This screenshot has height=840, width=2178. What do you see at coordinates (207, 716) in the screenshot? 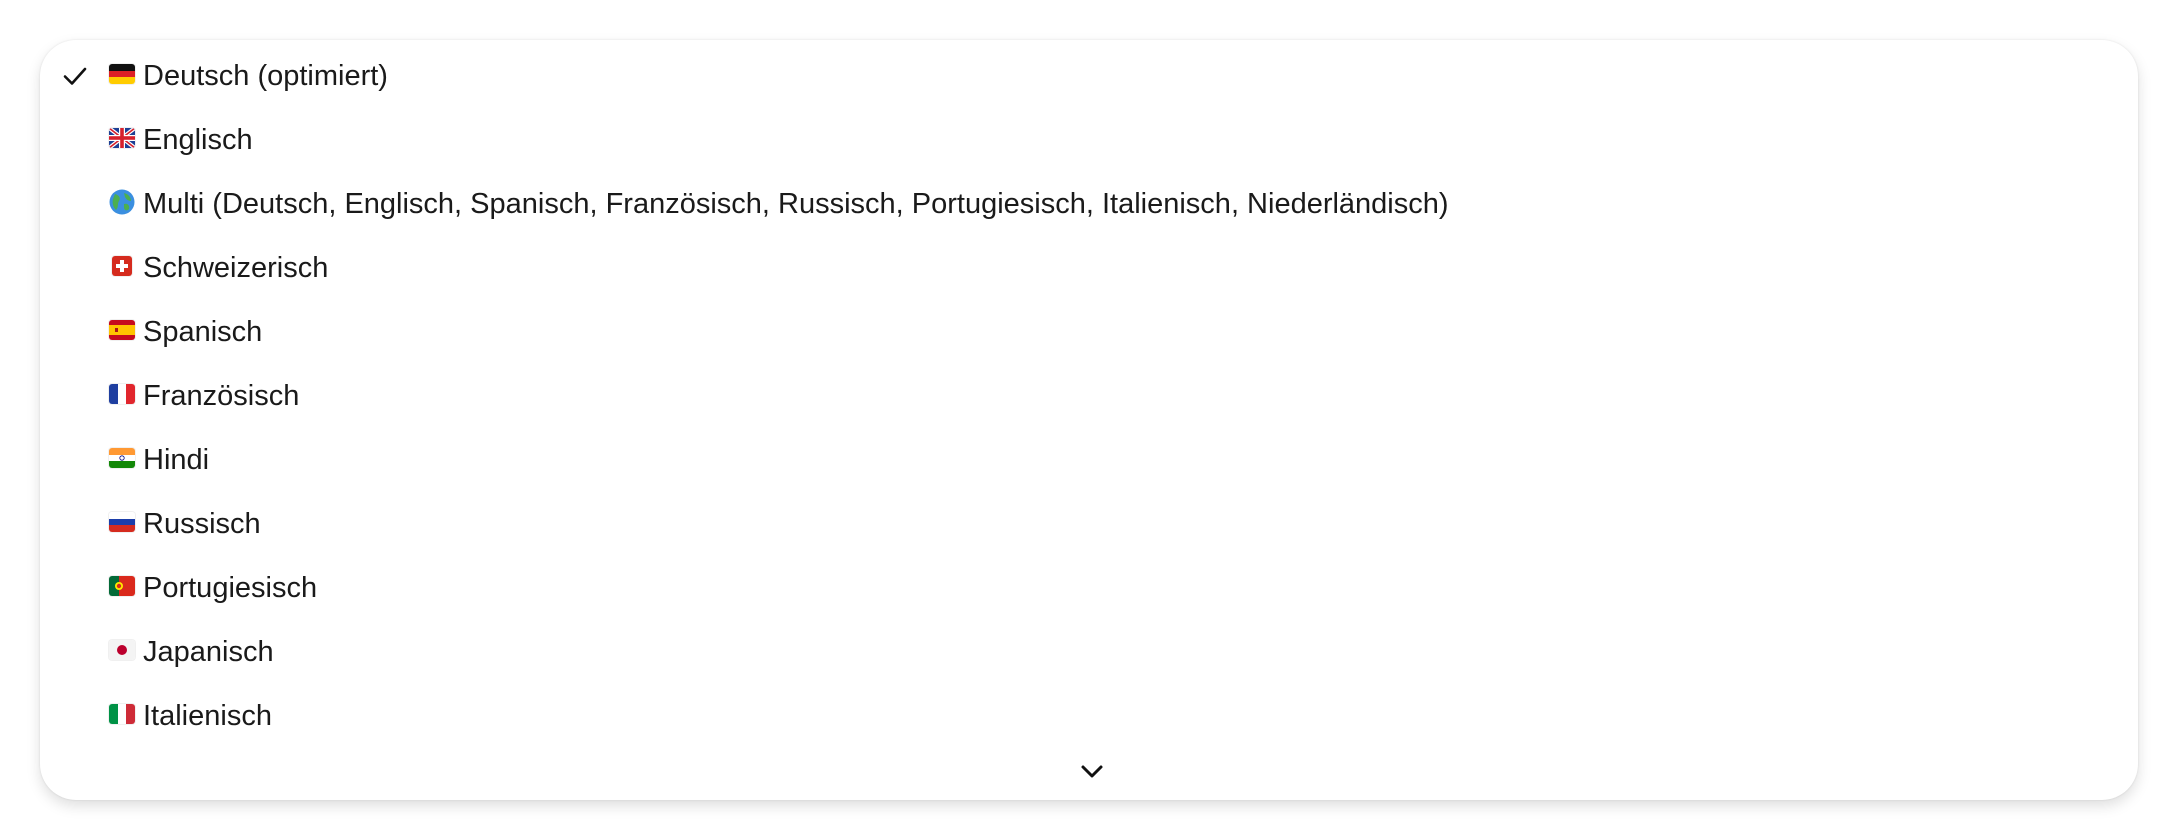
I see `menu-item-label: Italienisch` at bounding box center [207, 716].